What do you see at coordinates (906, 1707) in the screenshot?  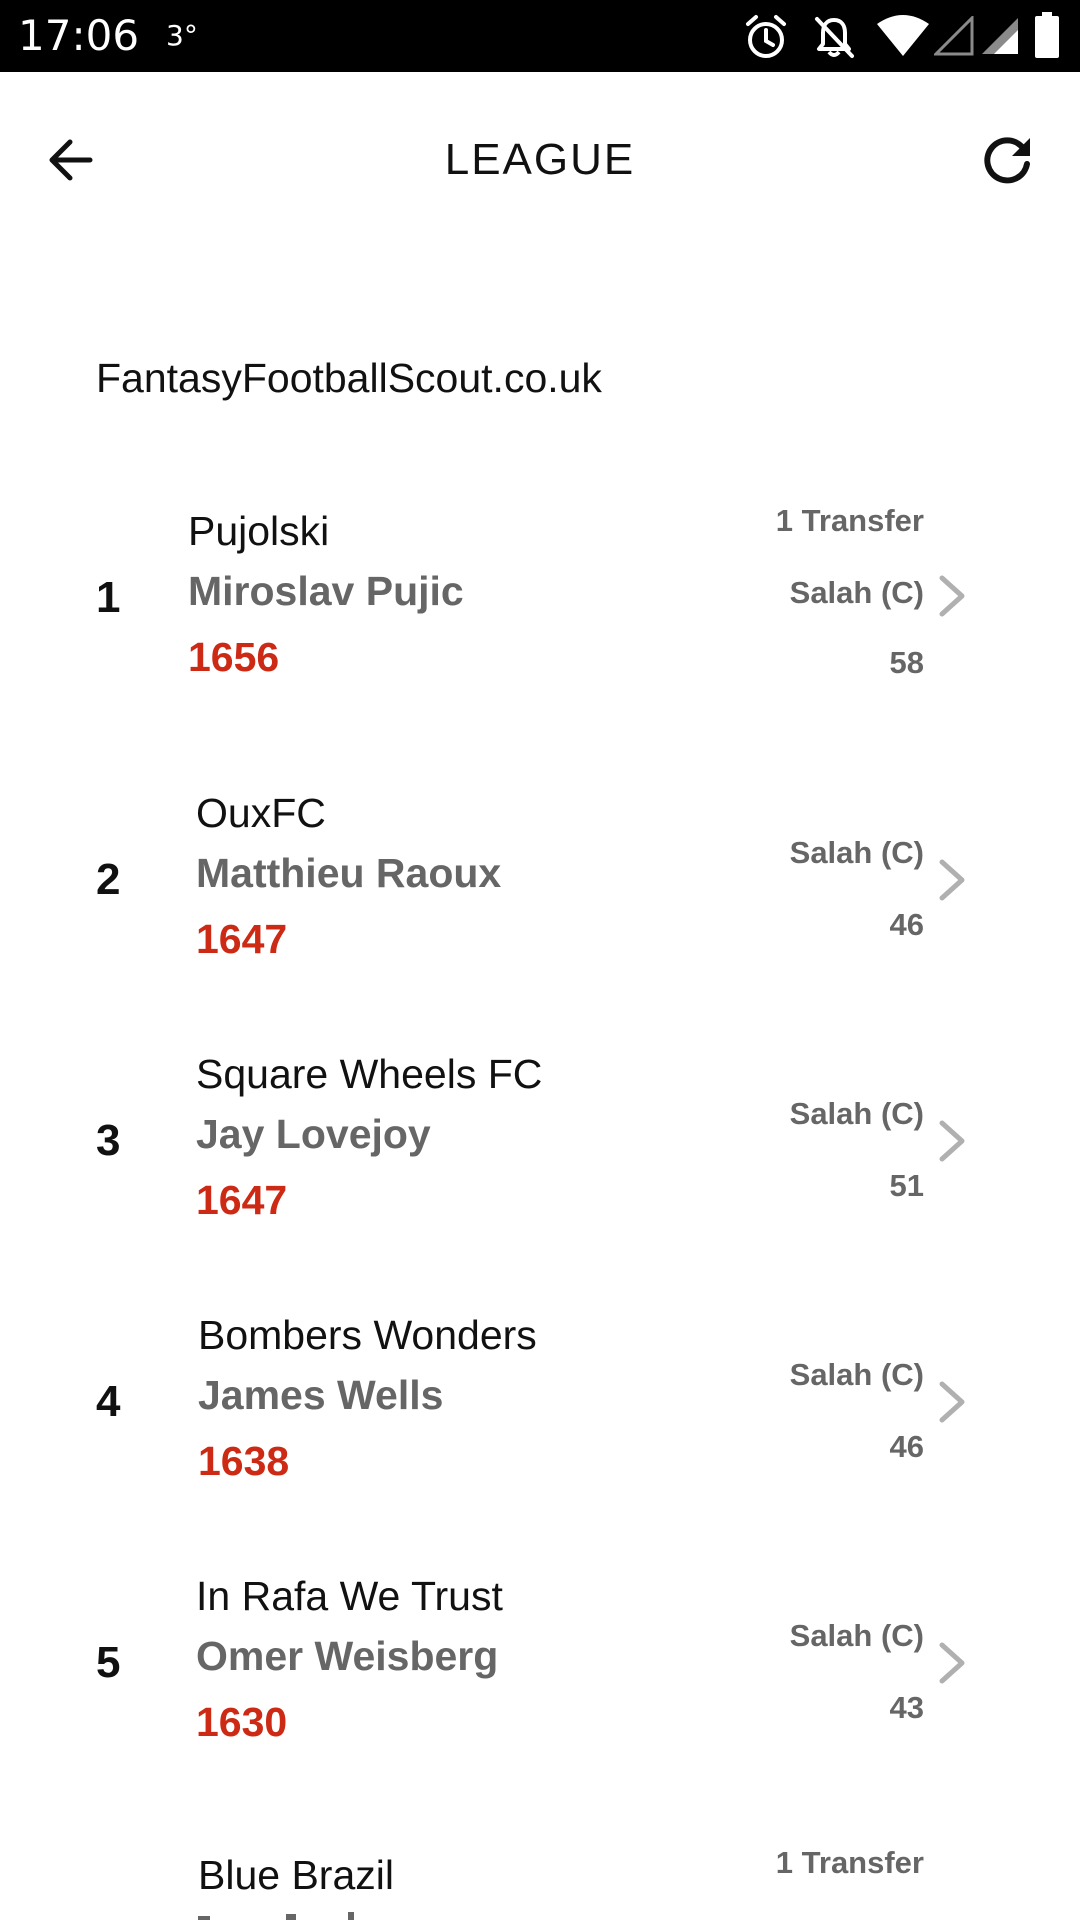 I see `gameweek-points: 43` at bounding box center [906, 1707].